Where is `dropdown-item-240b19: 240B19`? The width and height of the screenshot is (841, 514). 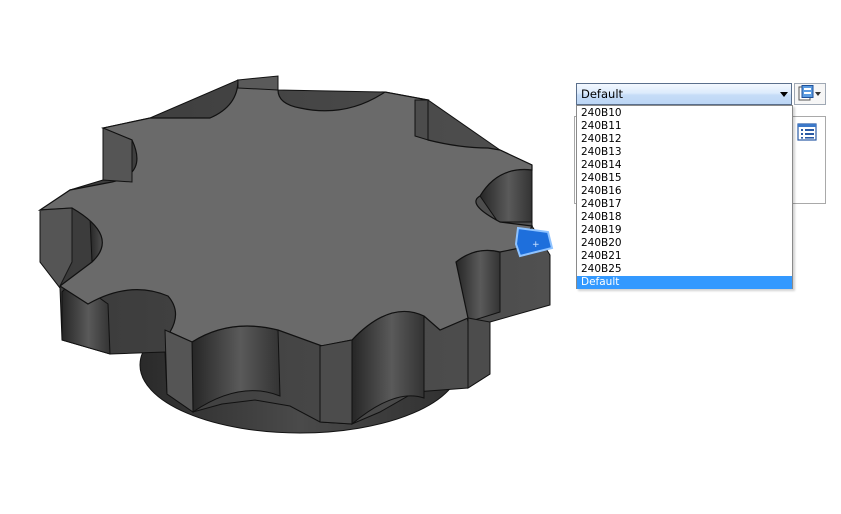 dropdown-item-240b19: 240B19 is located at coordinates (684, 230).